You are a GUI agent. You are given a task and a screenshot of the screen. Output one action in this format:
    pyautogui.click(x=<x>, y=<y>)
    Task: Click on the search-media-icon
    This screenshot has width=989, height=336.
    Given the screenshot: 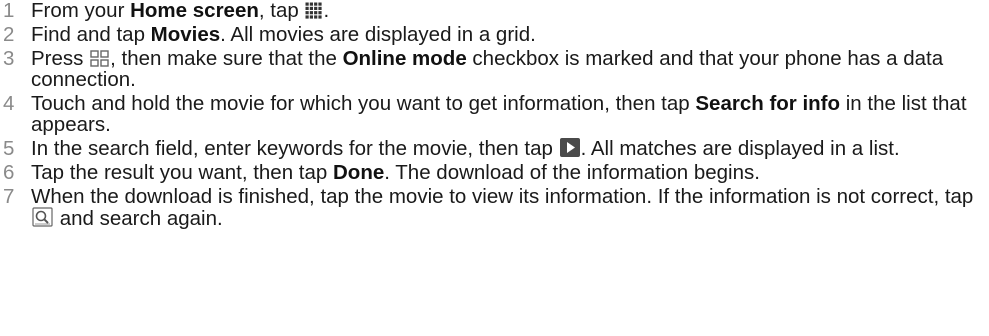 What is the action you would take?
    pyautogui.click(x=42, y=217)
    